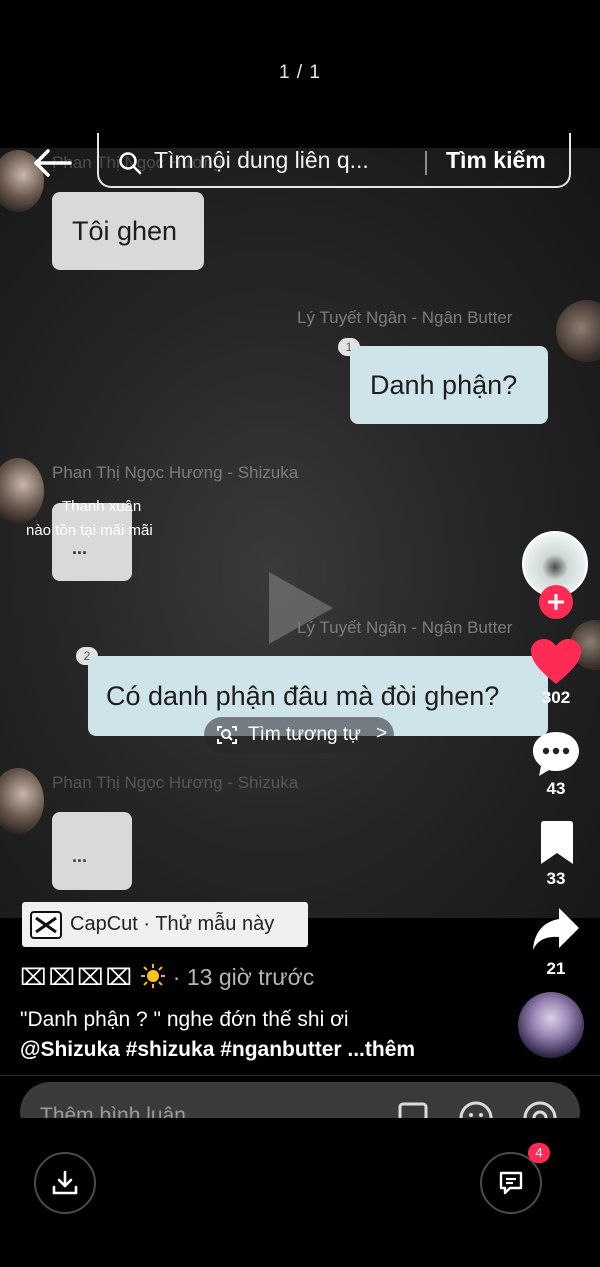  I want to click on capcut-label: CapCut · Thử mẫu này, so click(172, 924).